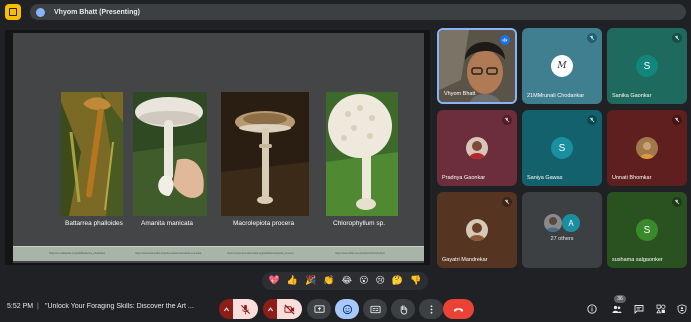 Image resolution: width=691 pixels, height=322 pixels. Describe the element at coordinates (460, 94) in the screenshot. I see `participant-name: Vhyom Bhatt` at that location.